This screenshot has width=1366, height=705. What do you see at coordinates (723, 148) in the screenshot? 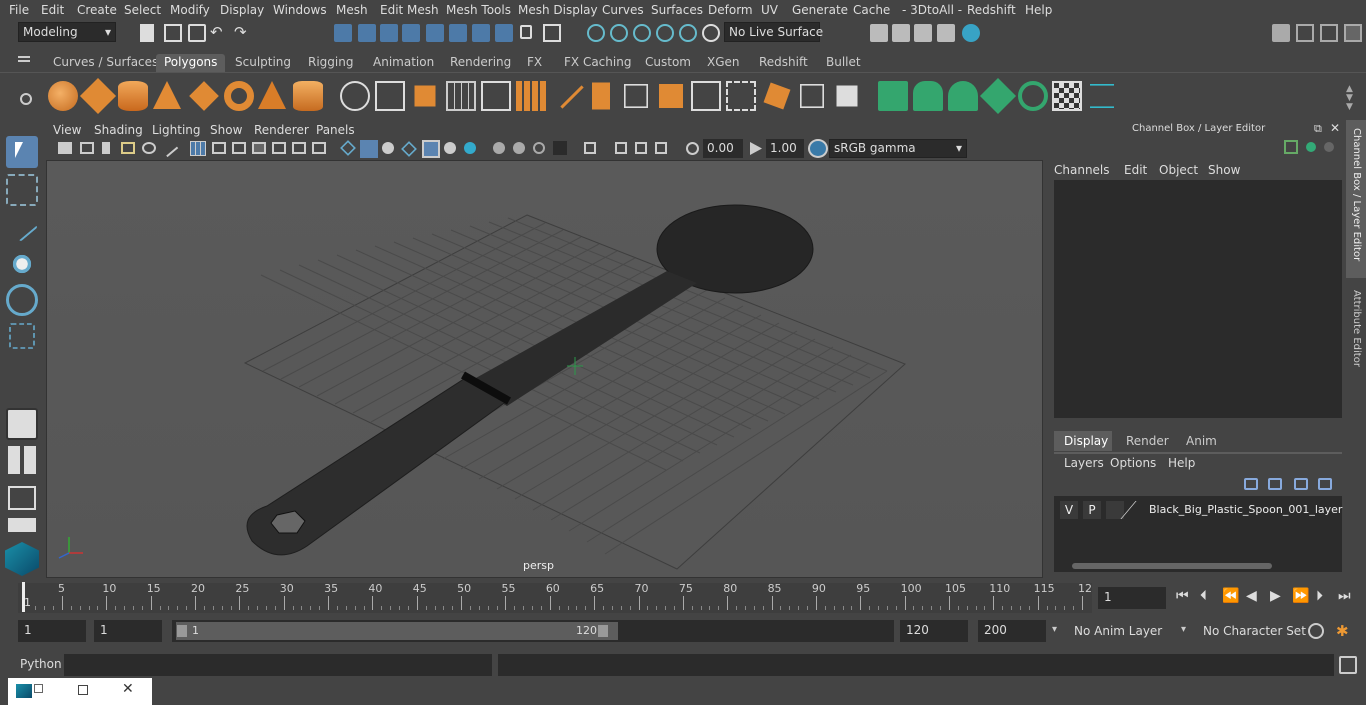
I see `exposure-field: 0.00` at bounding box center [723, 148].